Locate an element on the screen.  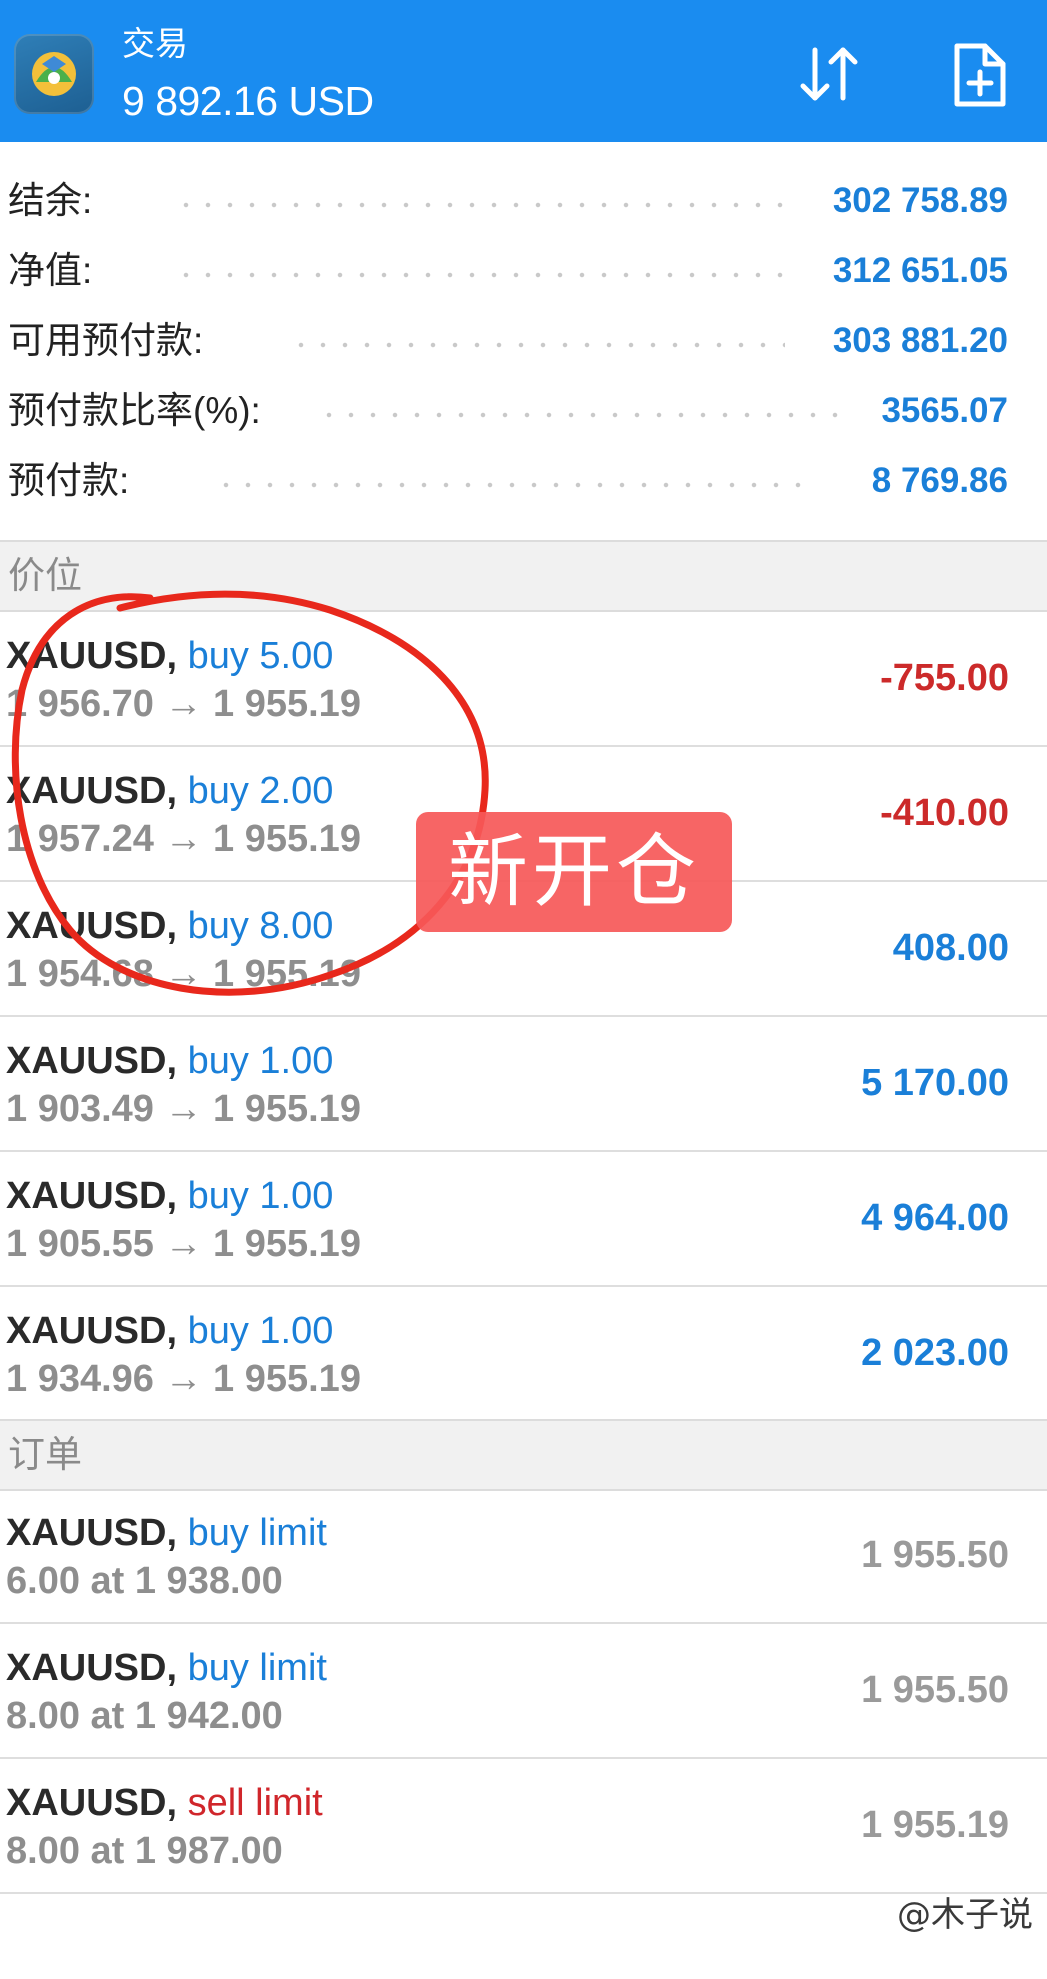
summary-value: 303 881.20 is located at coordinates (920, 340).